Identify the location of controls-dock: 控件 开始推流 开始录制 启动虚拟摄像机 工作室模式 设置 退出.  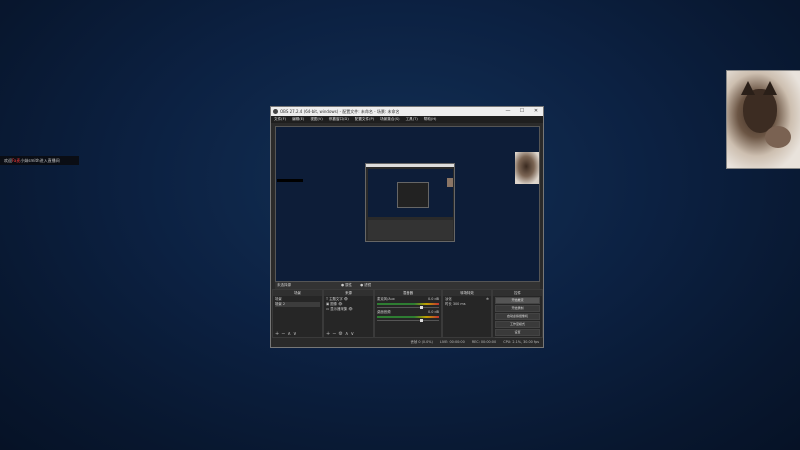
(517, 316).